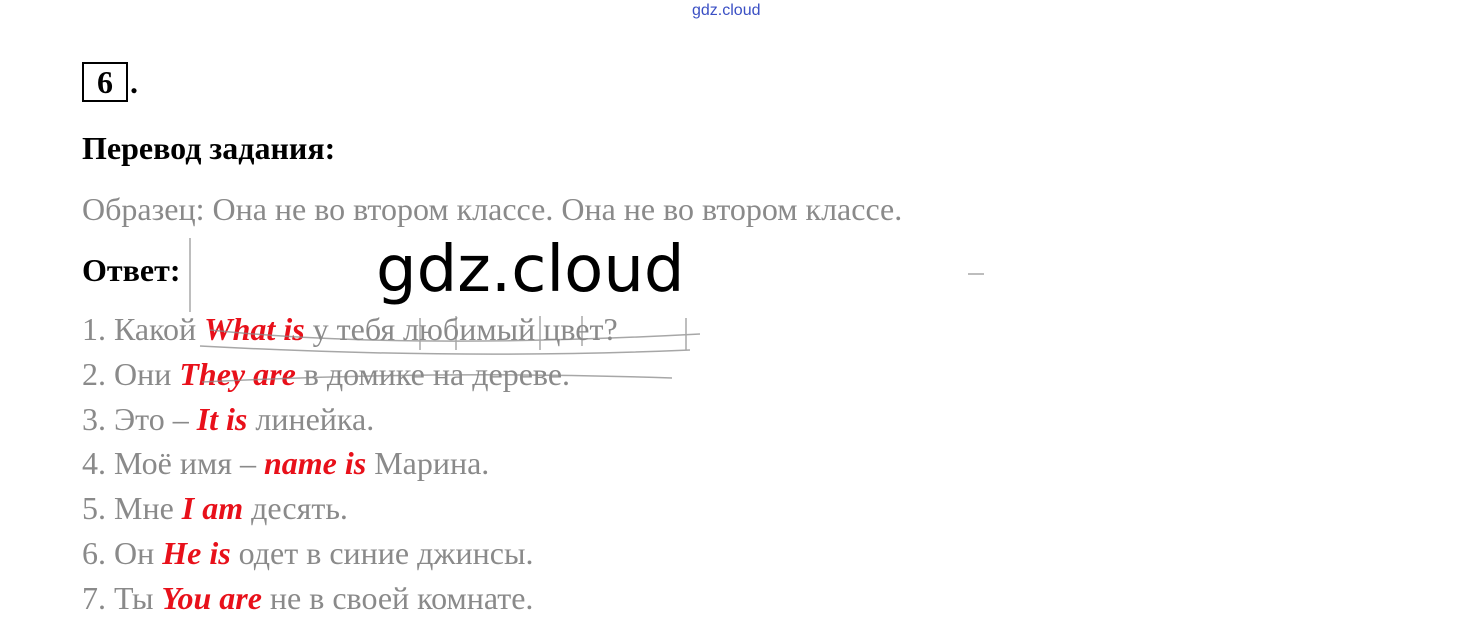  Describe the element at coordinates (94, 463) in the screenshot. I see `item-number: 4.` at that location.